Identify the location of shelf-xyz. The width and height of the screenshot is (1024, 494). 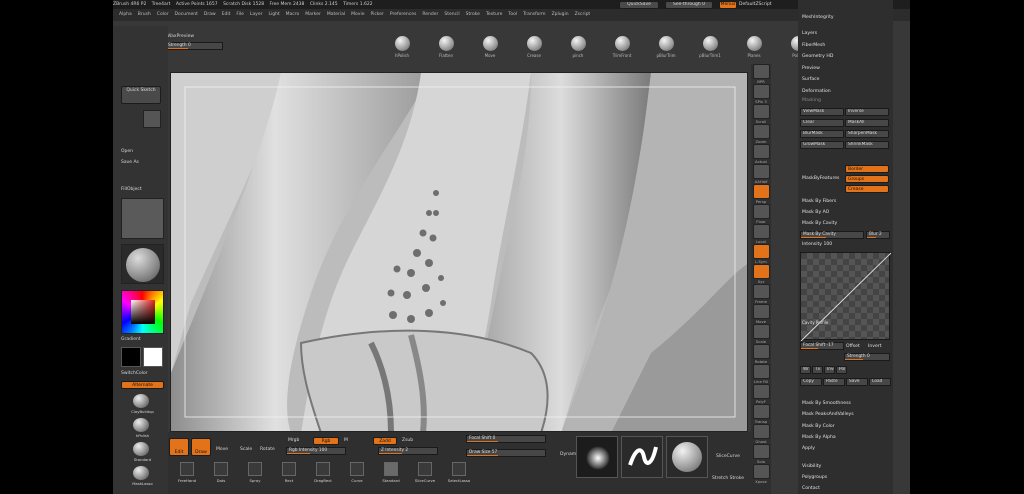
(761, 271).